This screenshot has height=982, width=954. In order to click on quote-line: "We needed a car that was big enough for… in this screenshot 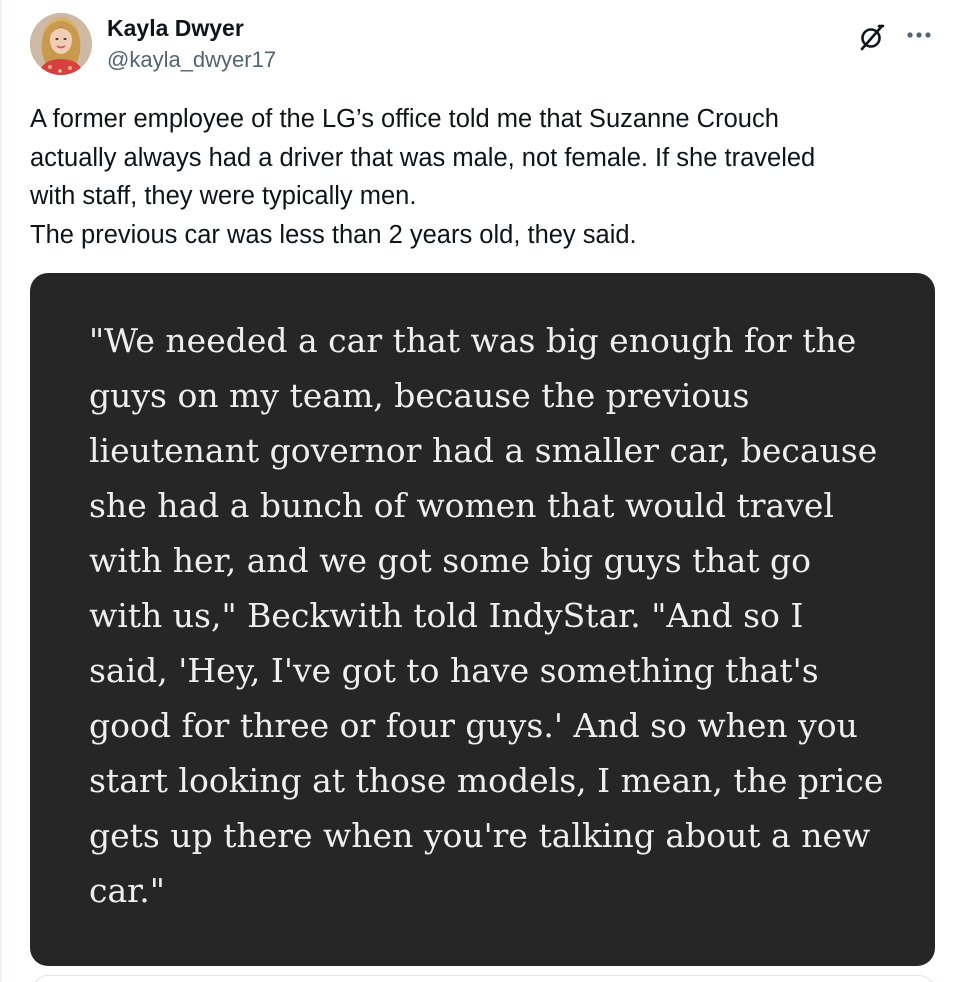, I will do `click(473, 340)`.